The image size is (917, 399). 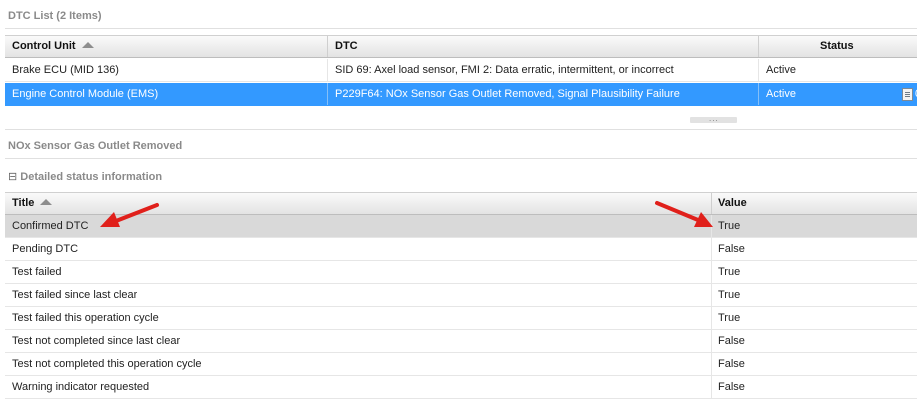 What do you see at coordinates (129, 215) in the screenshot?
I see `annotation-arrow-left-icon` at bounding box center [129, 215].